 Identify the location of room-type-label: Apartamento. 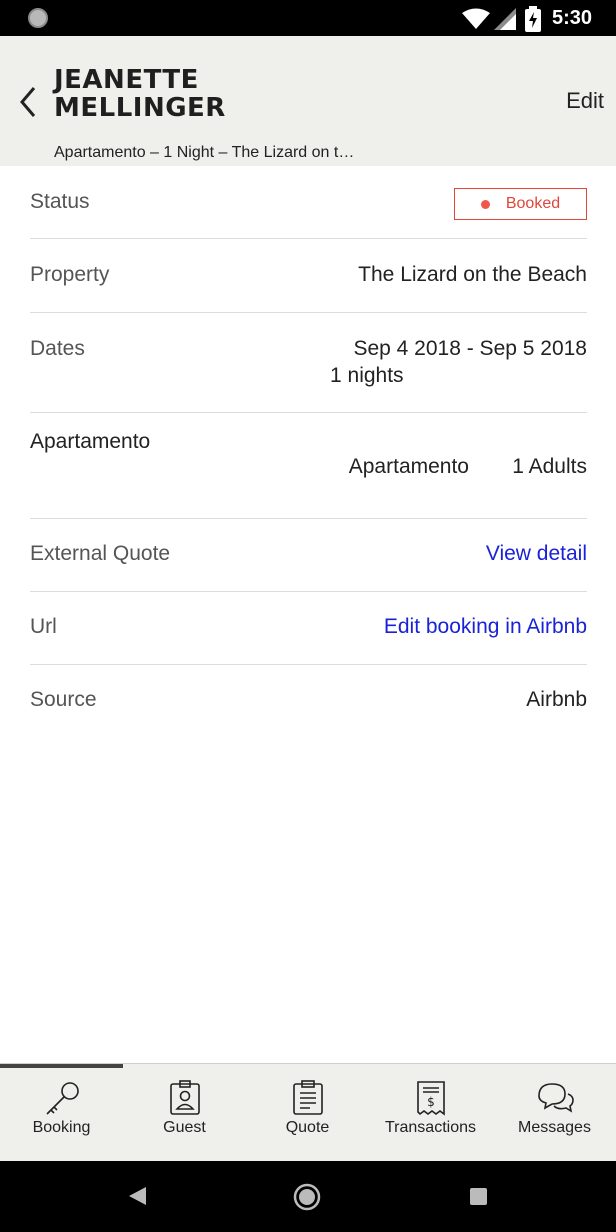
(90, 441).